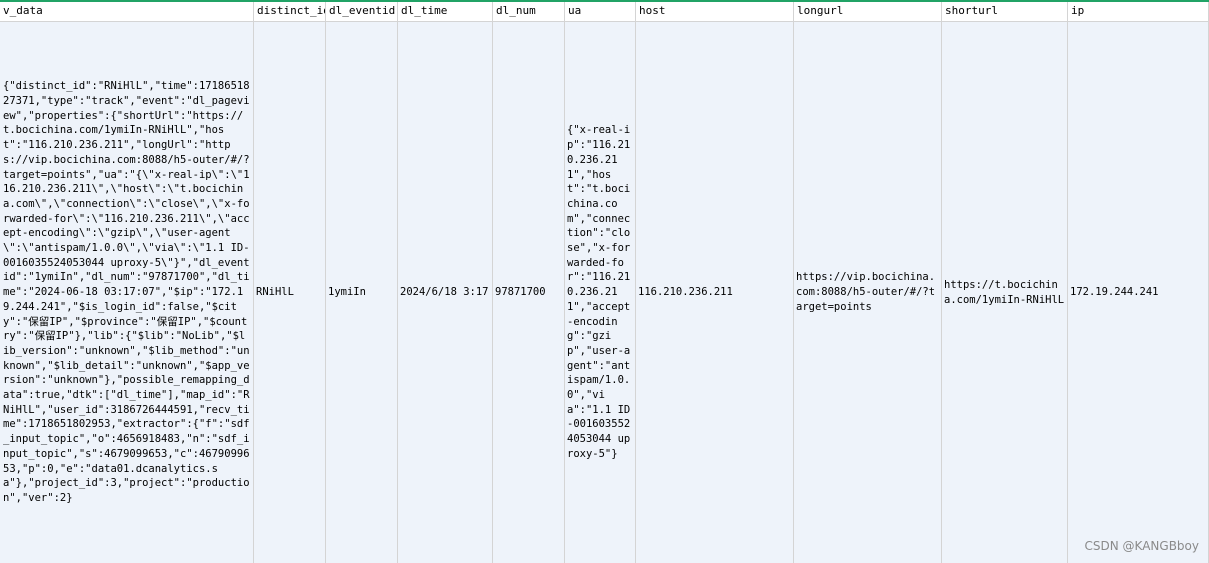 The width and height of the screenshot is (1209, 563). I want to click on cell-shorturl-text: https://t.bocichina.com/1ymiIn-RNiHlL, so click(1004, 292).